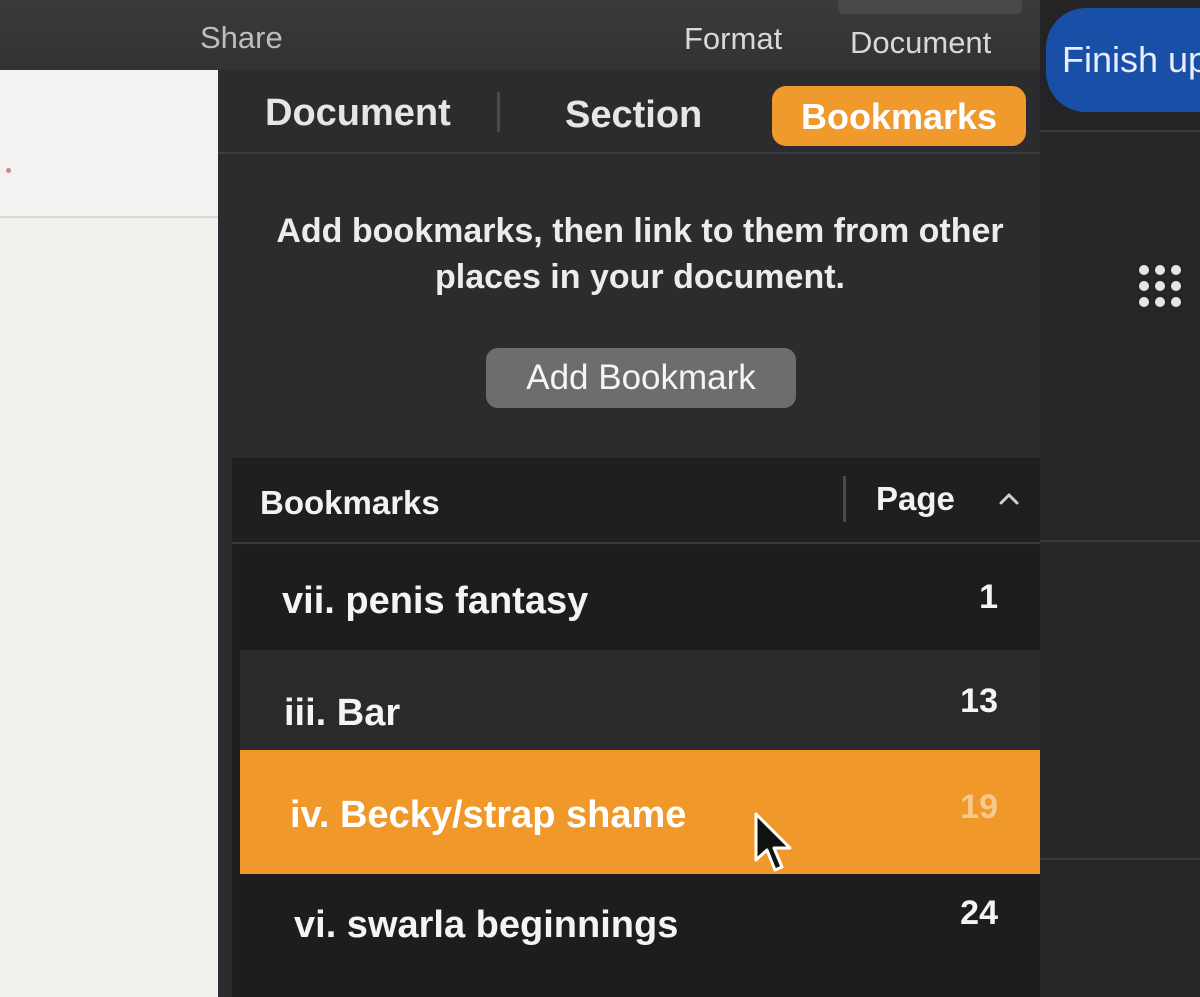  Describe the element at coordinates (899, 116) in the screenshot. I see `tab-bookmarks: Bookmarks` at that location.